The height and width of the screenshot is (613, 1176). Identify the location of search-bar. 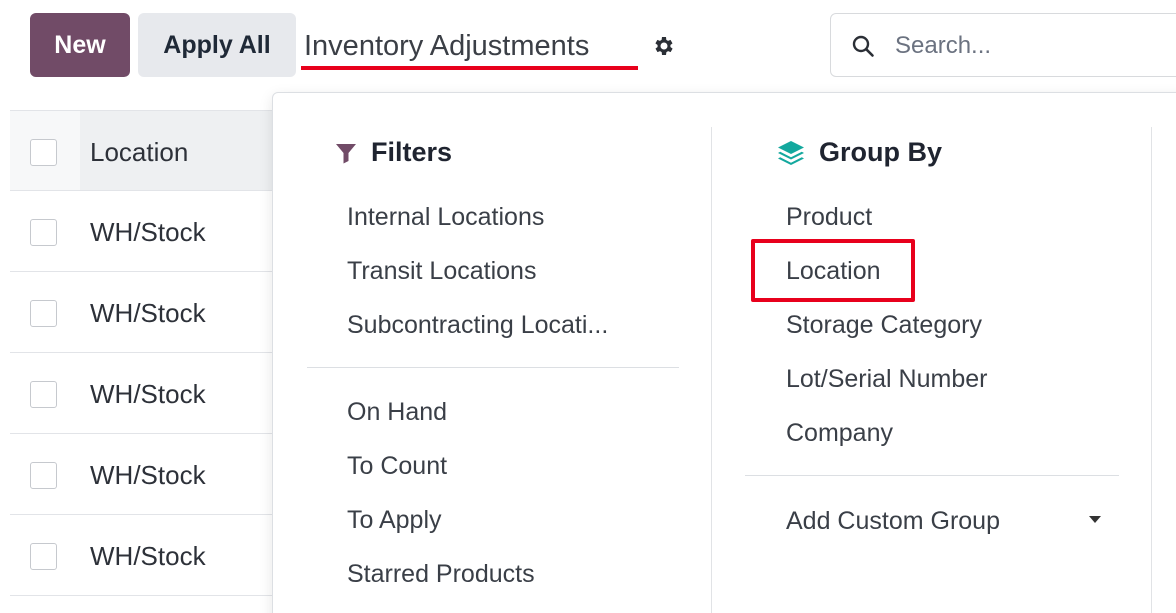
(1003, 45).